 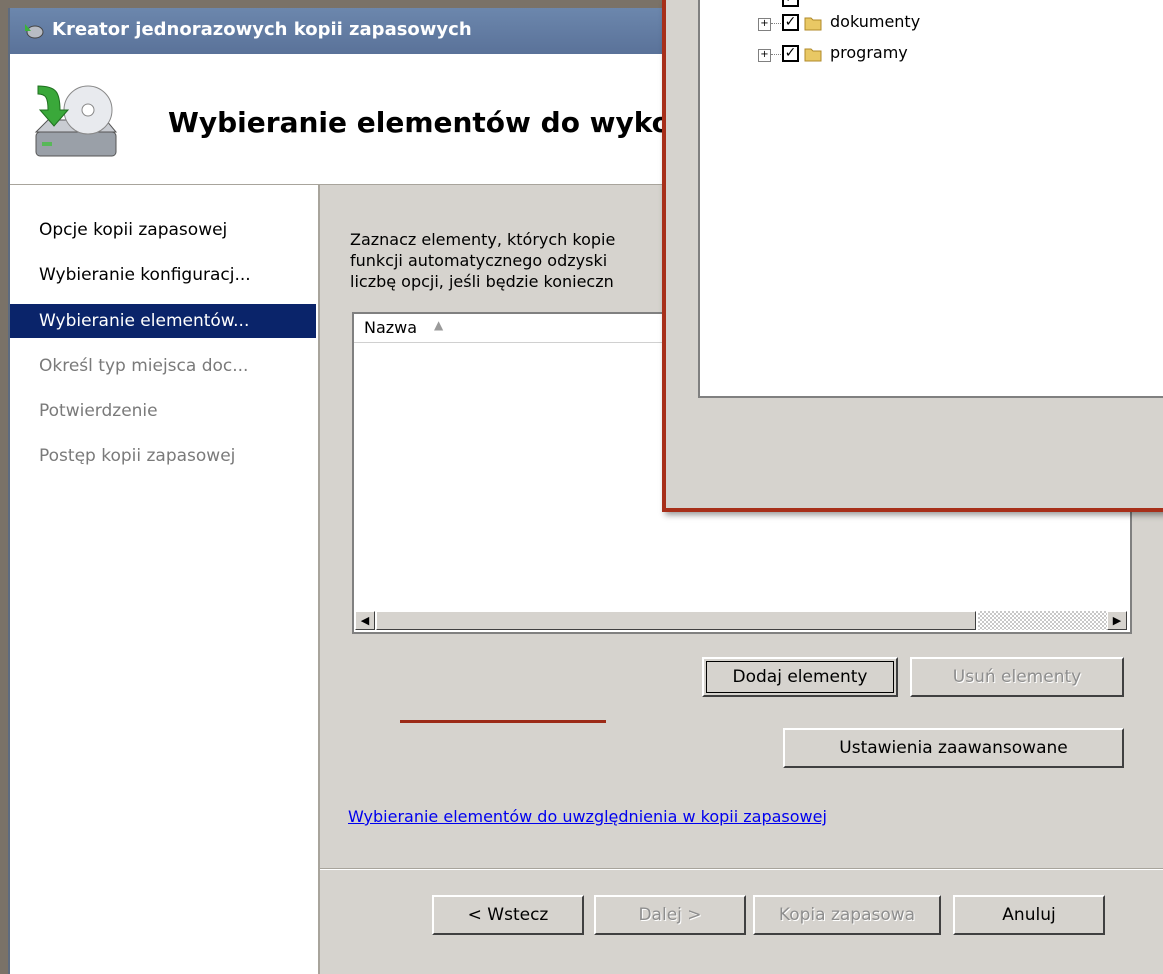 I want to click on scroll-left-button: ◀, so click(x=365, y=620).